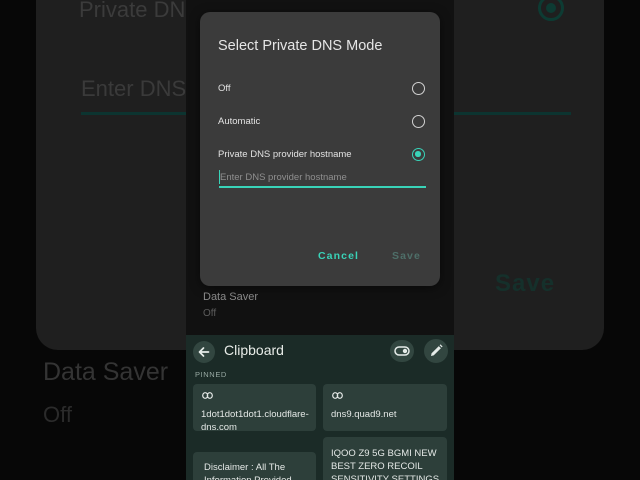 The height and width of the screenshot is (480, 640). I want to click on clip-item-text: 1dot1dot1dot1.cloudflare-dns.com, so click(255, 420).